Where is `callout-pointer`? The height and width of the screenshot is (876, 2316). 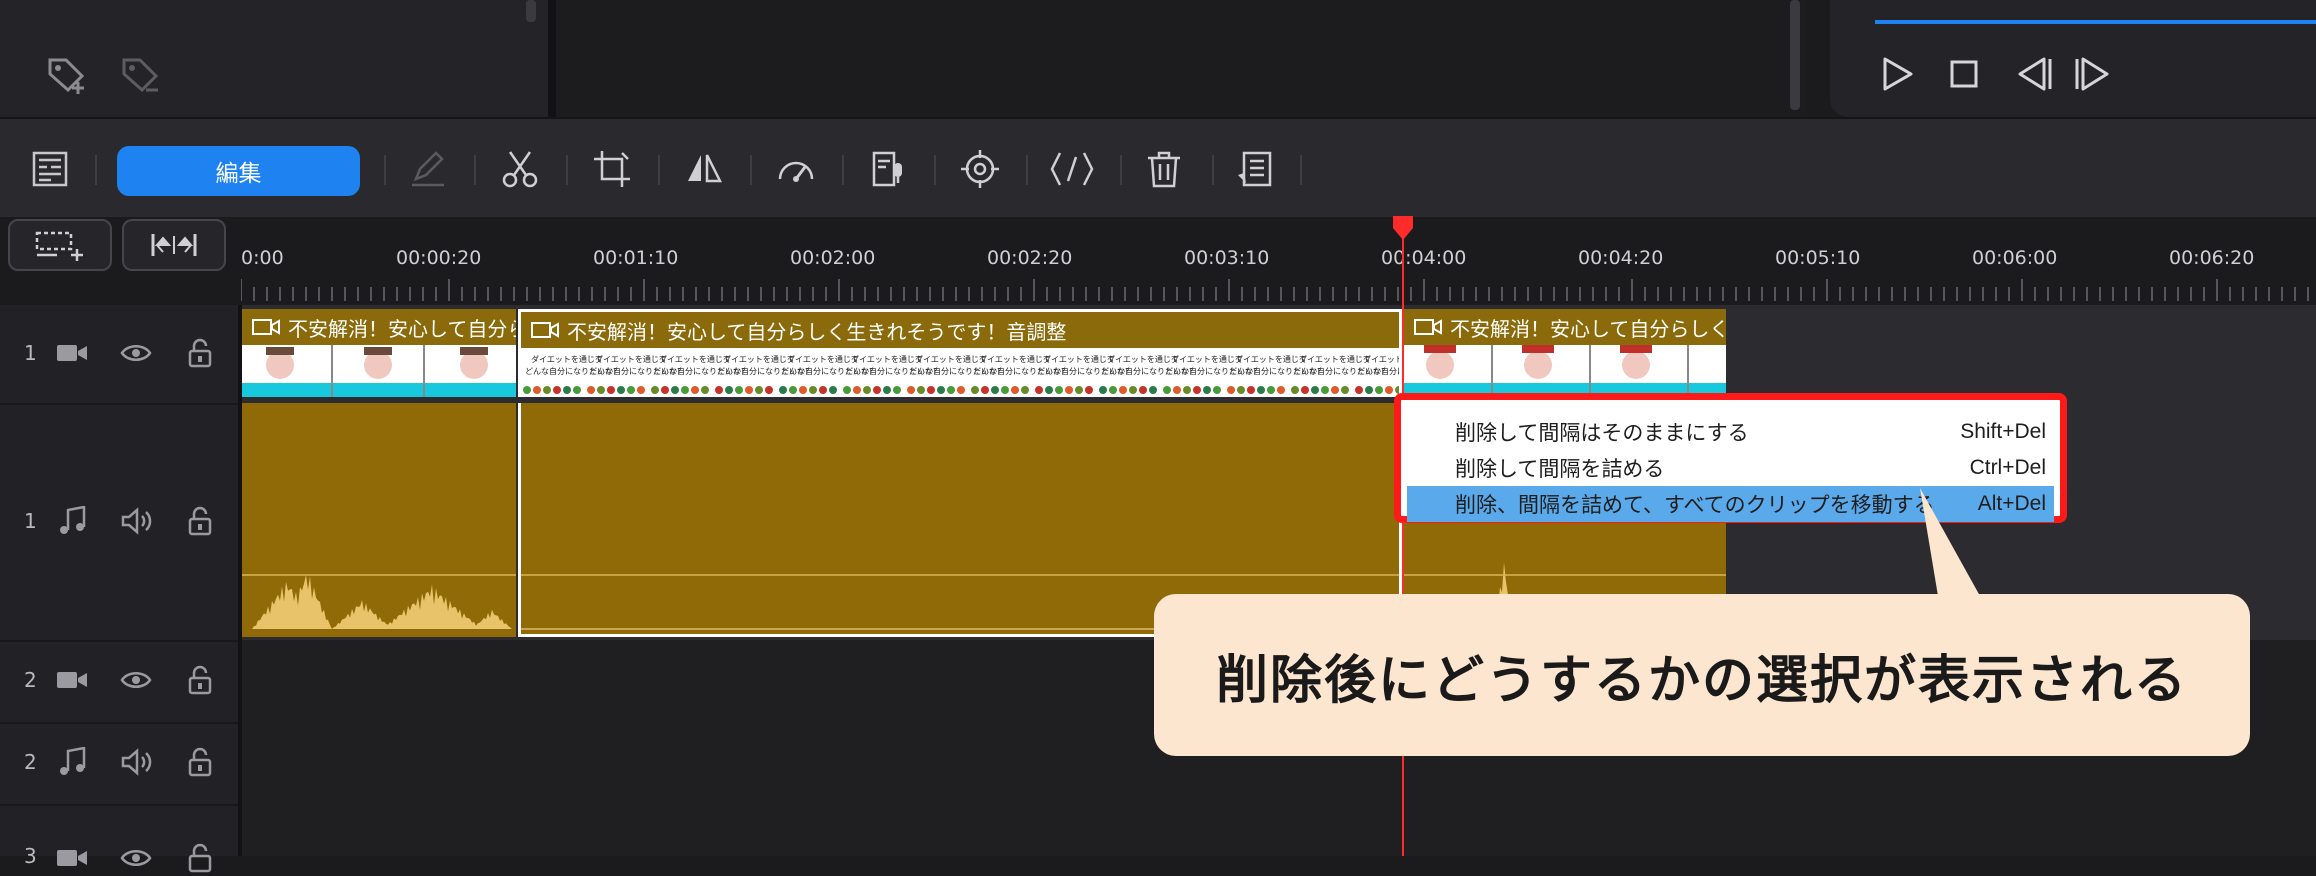 callout-pointer is located at coordinates (1960, 544).